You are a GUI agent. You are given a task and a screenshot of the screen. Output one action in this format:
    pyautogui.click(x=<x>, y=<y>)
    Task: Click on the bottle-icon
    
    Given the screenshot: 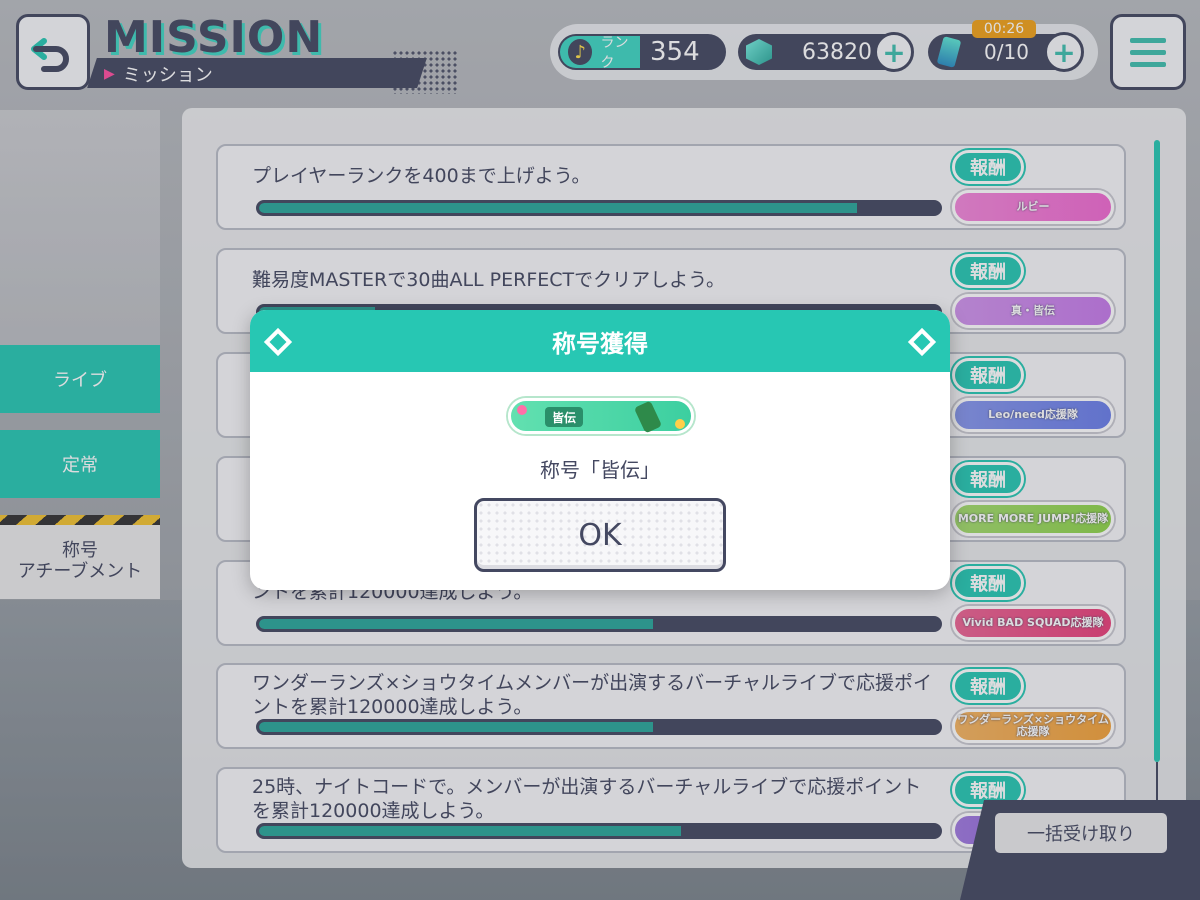 What is the action you would take?
    pyautogui.click(x=648, y=417)
    